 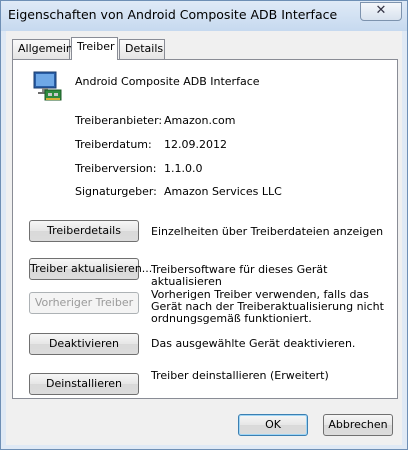 What do you see at coordinates (273, 425) in the screenshot?
I see `ok-button: OK` at bounding box center [273, 425].